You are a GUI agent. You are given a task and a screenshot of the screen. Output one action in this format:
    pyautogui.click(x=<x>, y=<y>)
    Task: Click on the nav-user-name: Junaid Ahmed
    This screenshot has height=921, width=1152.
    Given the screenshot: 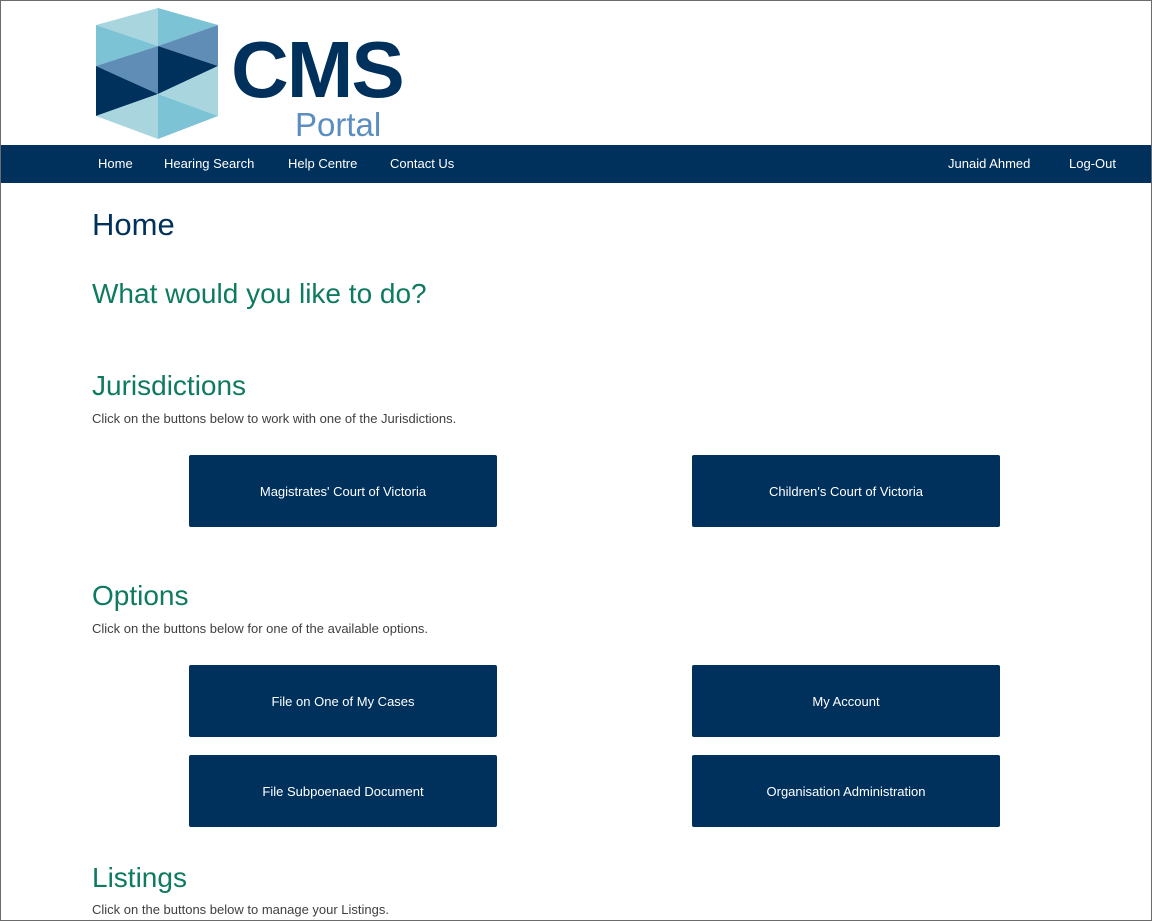 What is the action you would take?
    pyautogui.click(x=989, y=164)
    